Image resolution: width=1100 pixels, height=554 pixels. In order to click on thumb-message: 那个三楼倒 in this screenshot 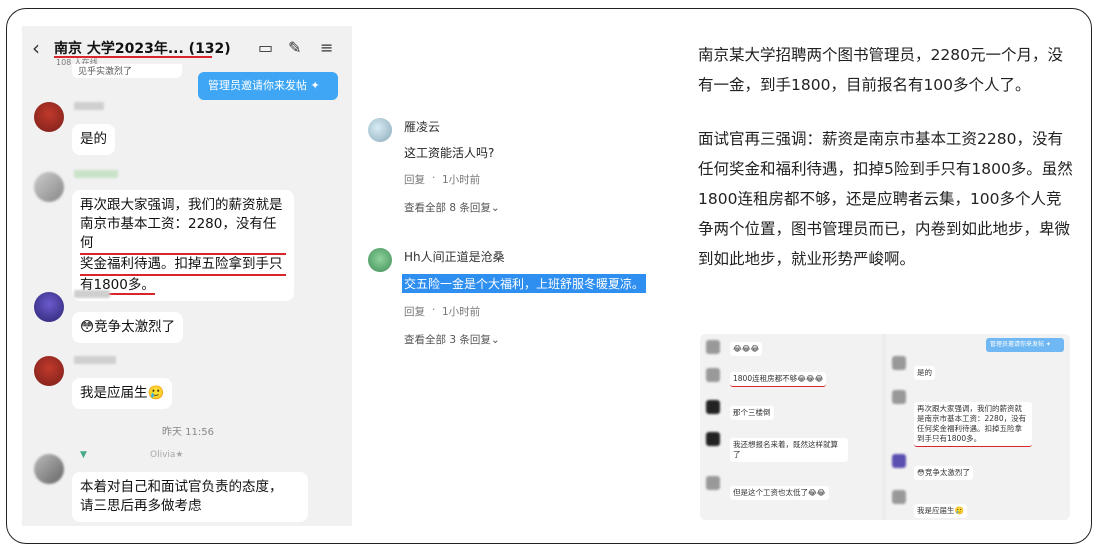, I will do `click(752, 413)`.